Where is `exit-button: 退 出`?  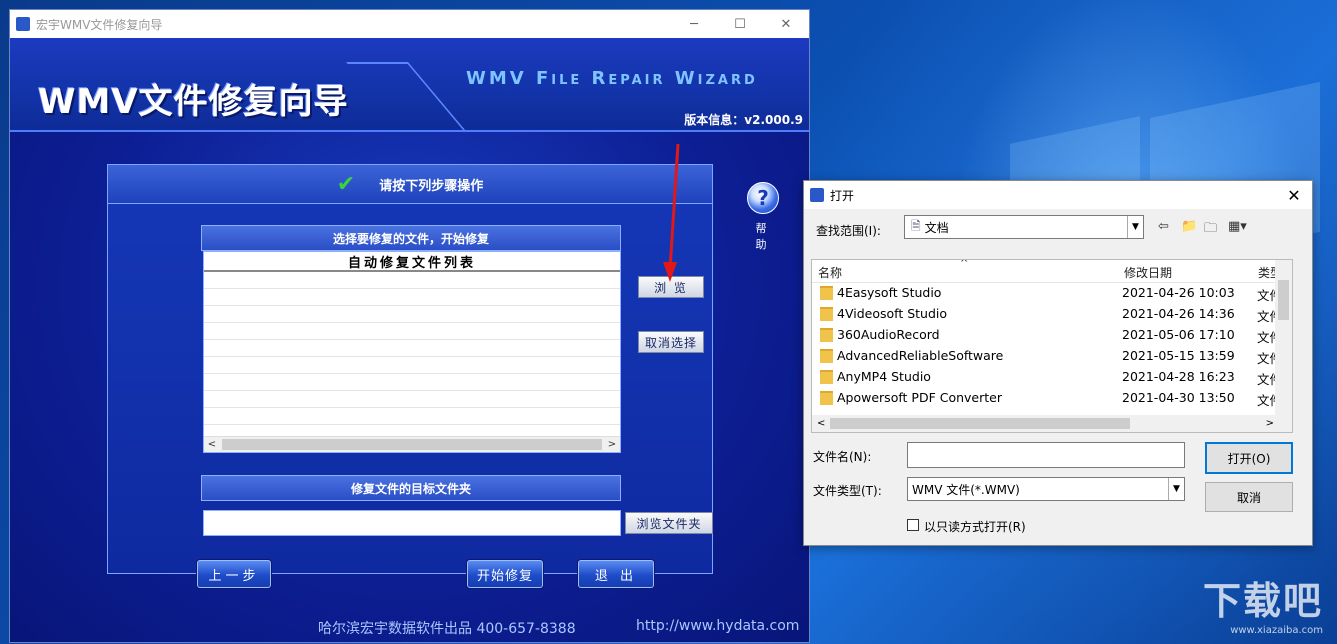 exit-button: 退 出 is located at coordinates (616, 574).